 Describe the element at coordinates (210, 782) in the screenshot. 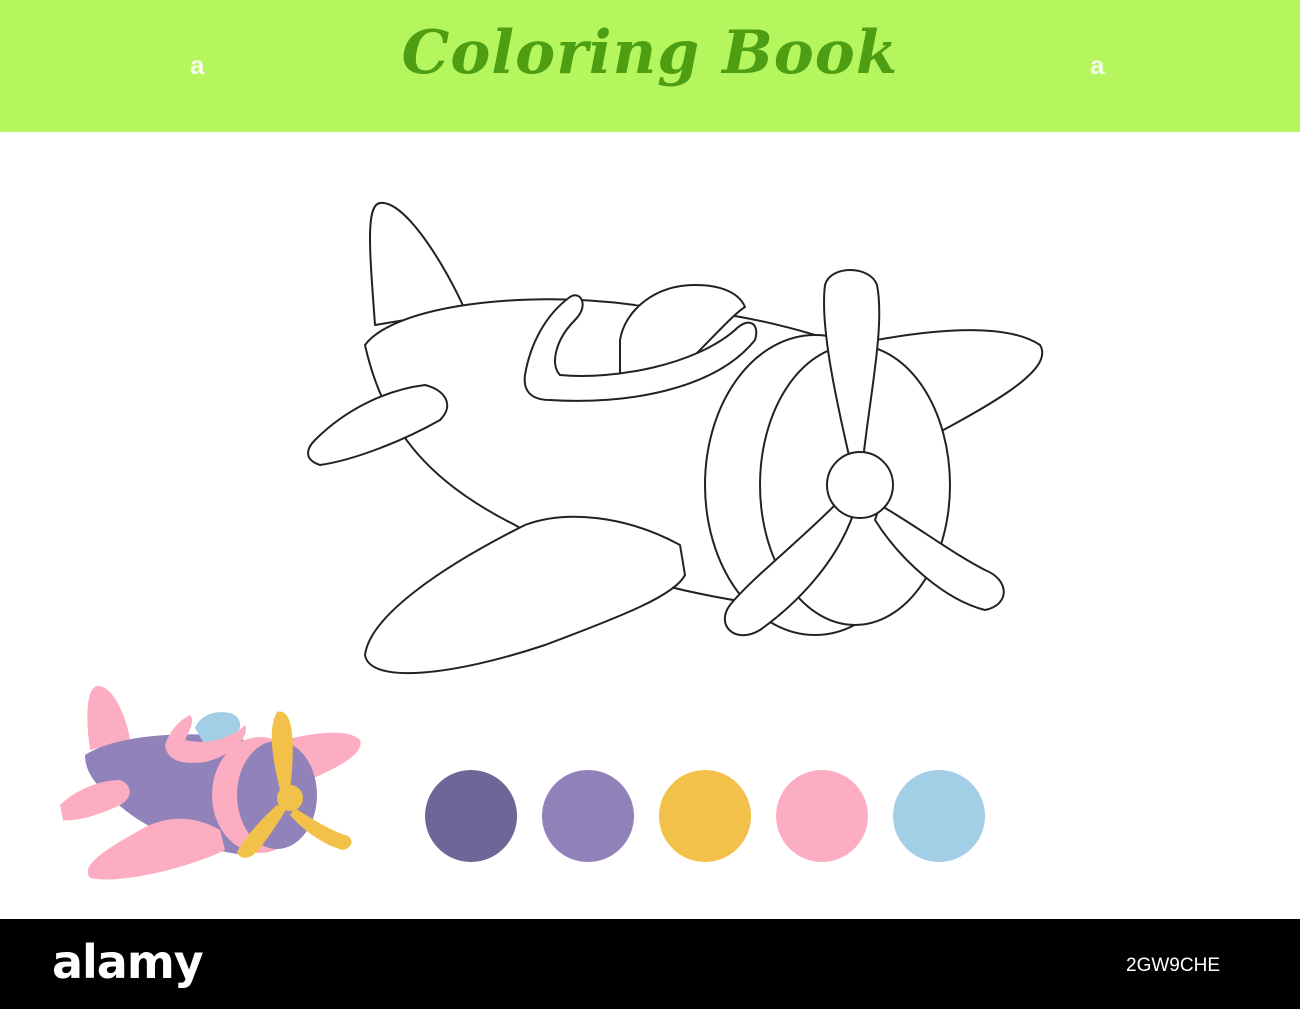

I see `airplane-color-icon` at that location.